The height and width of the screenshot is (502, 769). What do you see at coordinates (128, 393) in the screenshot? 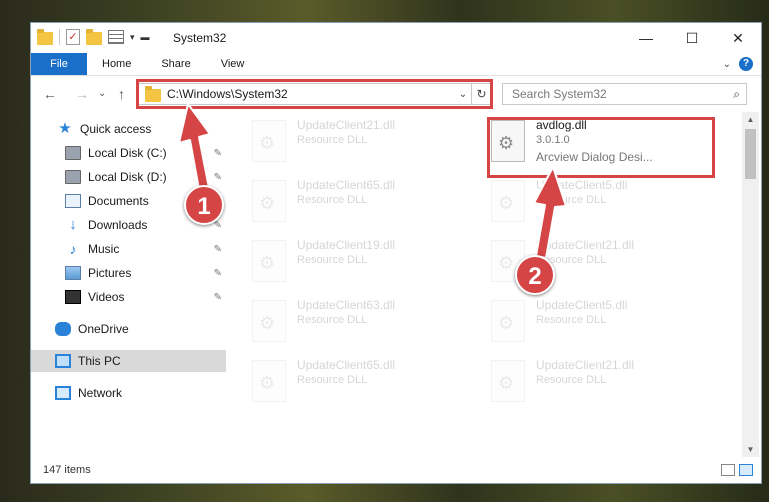
I see `sidebar-item-network: Network` at bounding box center [128, 393].